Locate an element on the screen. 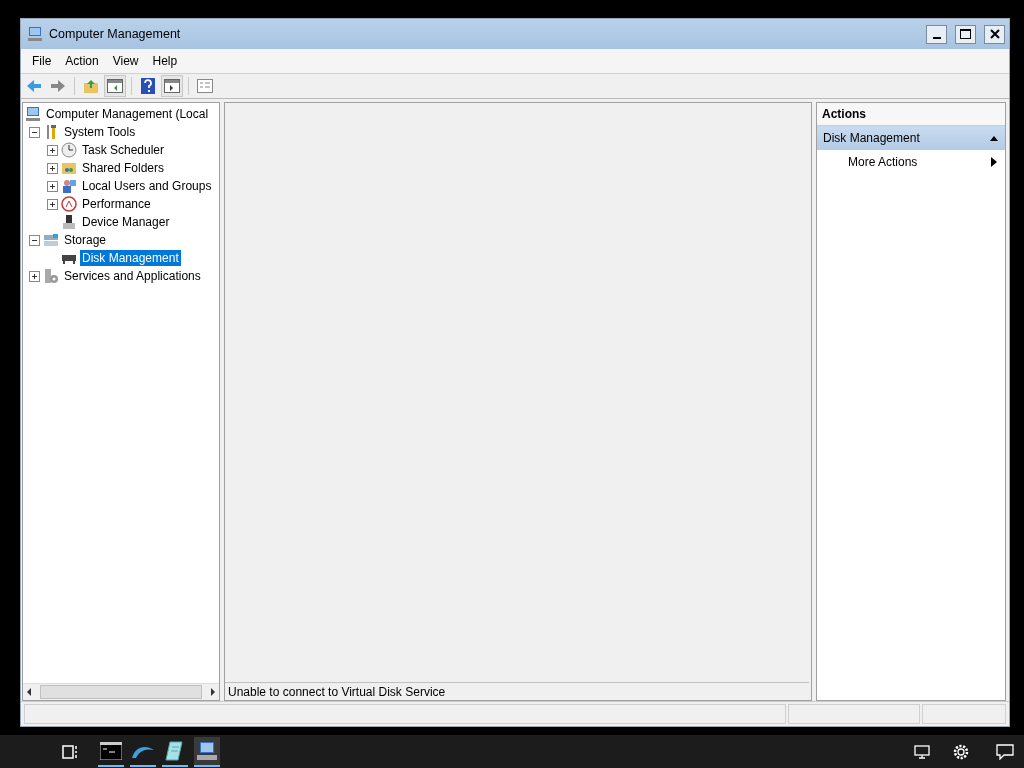 This screenshot has height=768, width=1024. services-icon is located at coordinates (51, 276).